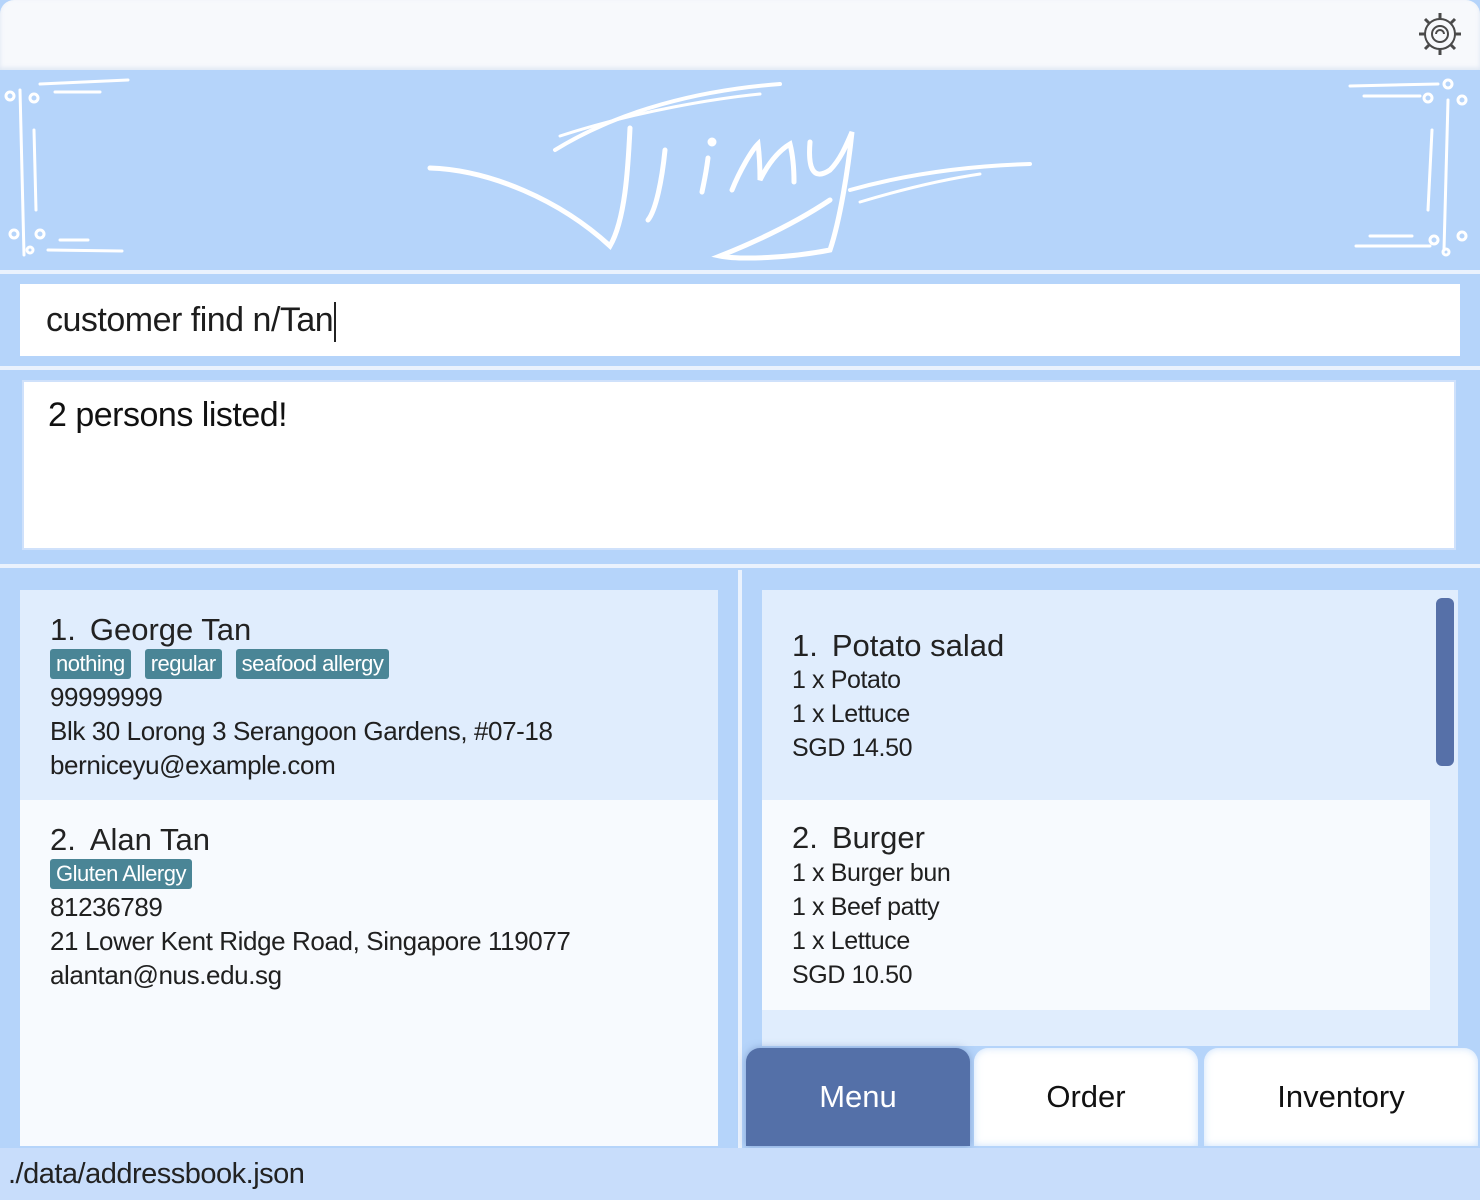 Image resolution: width=1480 pixels, height=1200 pixels. I want to click on command-text: customer find n/Tan, so click(190, 320).